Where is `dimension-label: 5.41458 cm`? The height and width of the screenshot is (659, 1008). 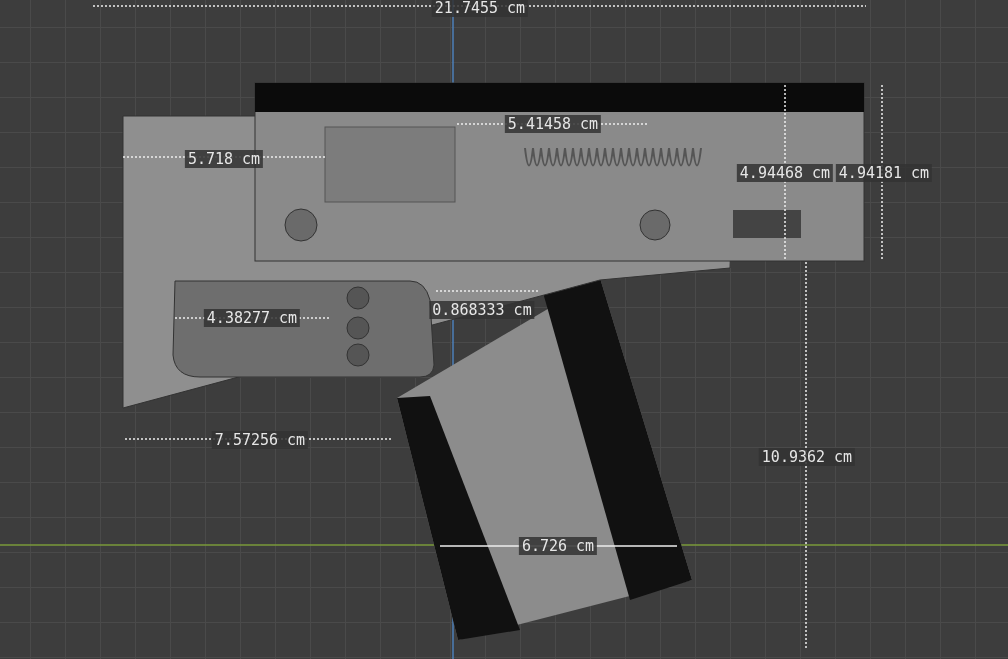 dimension-label: 5.41458 cm is located at coordinates (553, 124).